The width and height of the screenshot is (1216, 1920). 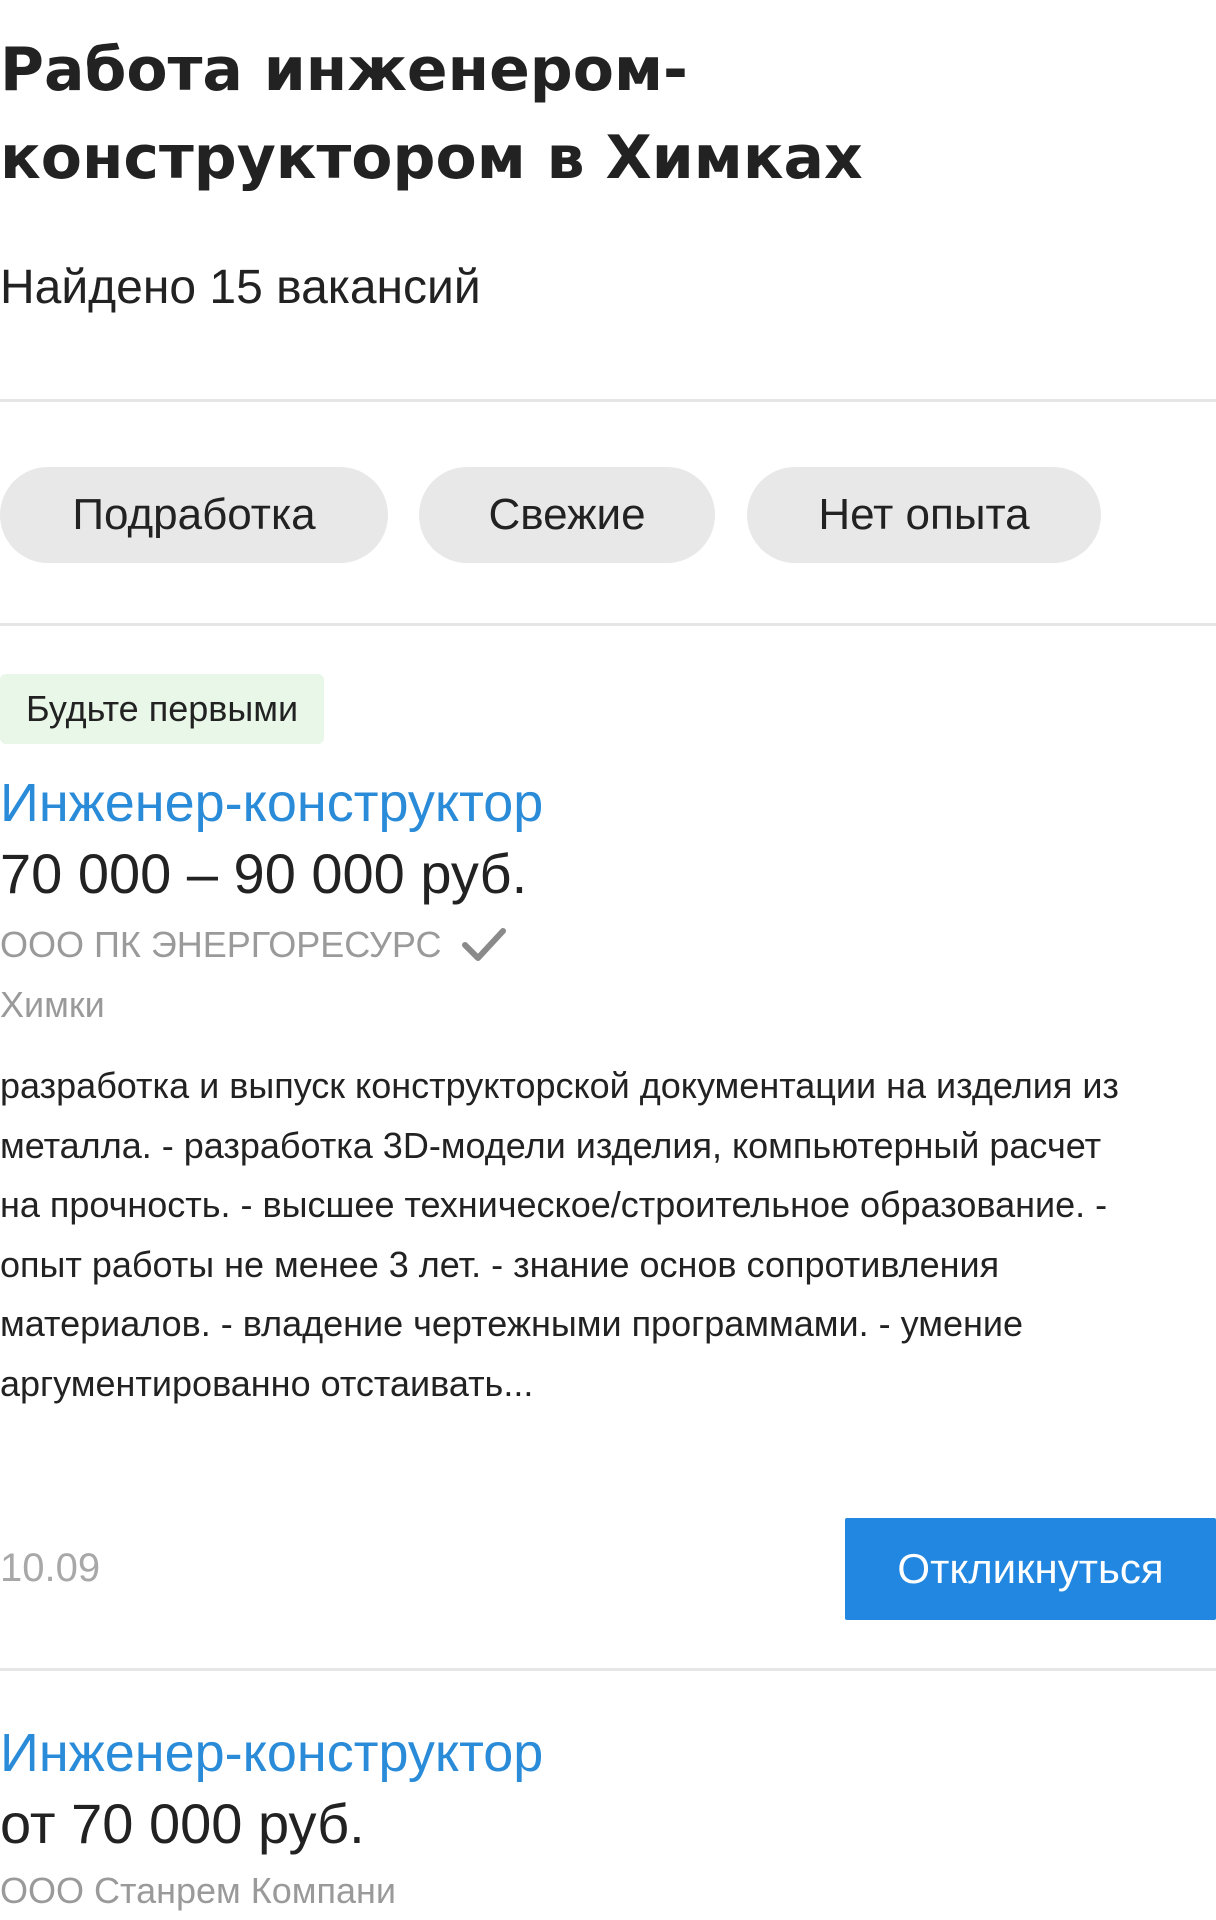 What do you see at coordinates (1030, 1569) in the screenshot?
I see `apply-button: Откликнуться` at bounding box center [1030, 1569].